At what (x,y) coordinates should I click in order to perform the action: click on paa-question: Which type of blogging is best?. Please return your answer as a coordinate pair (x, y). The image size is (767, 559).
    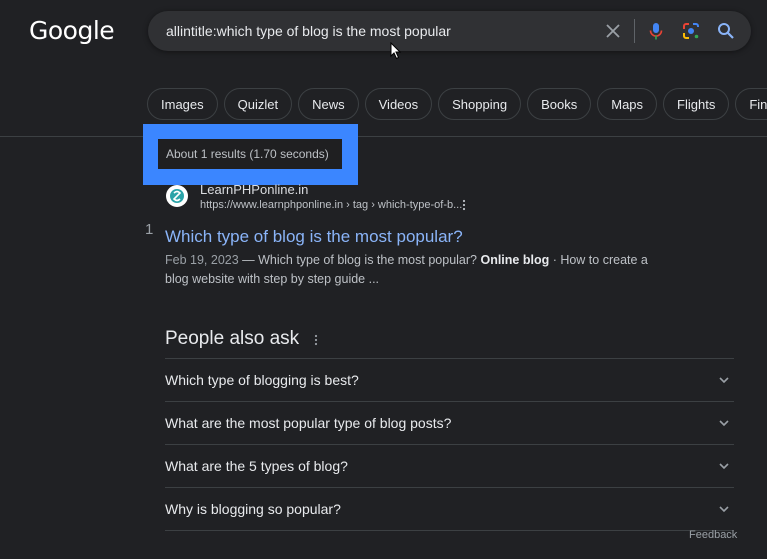
    Looking at the image, I should click on (262, 380).